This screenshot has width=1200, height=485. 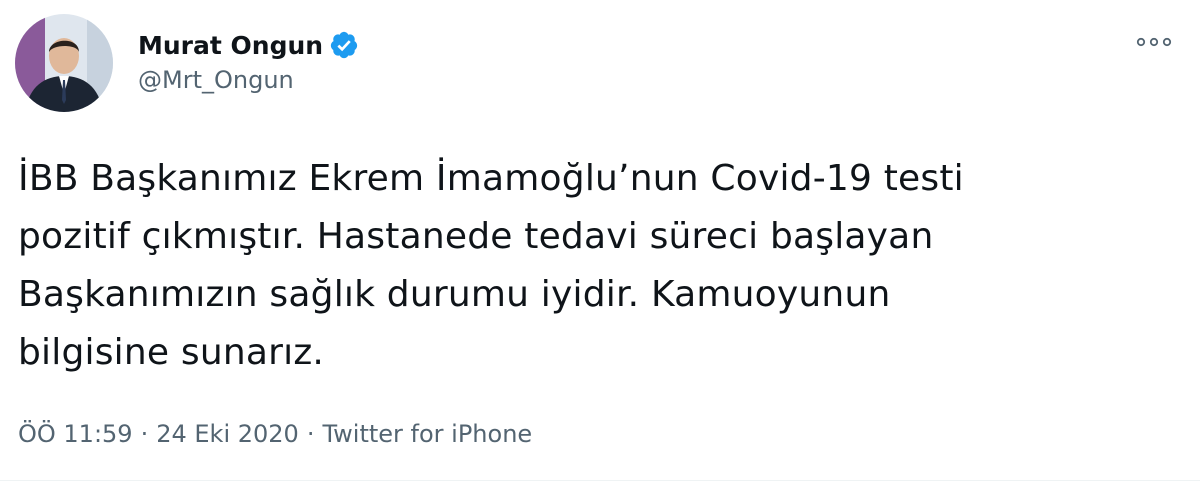 I want to click on verified-badge-icon, so click(x=344, y=45).